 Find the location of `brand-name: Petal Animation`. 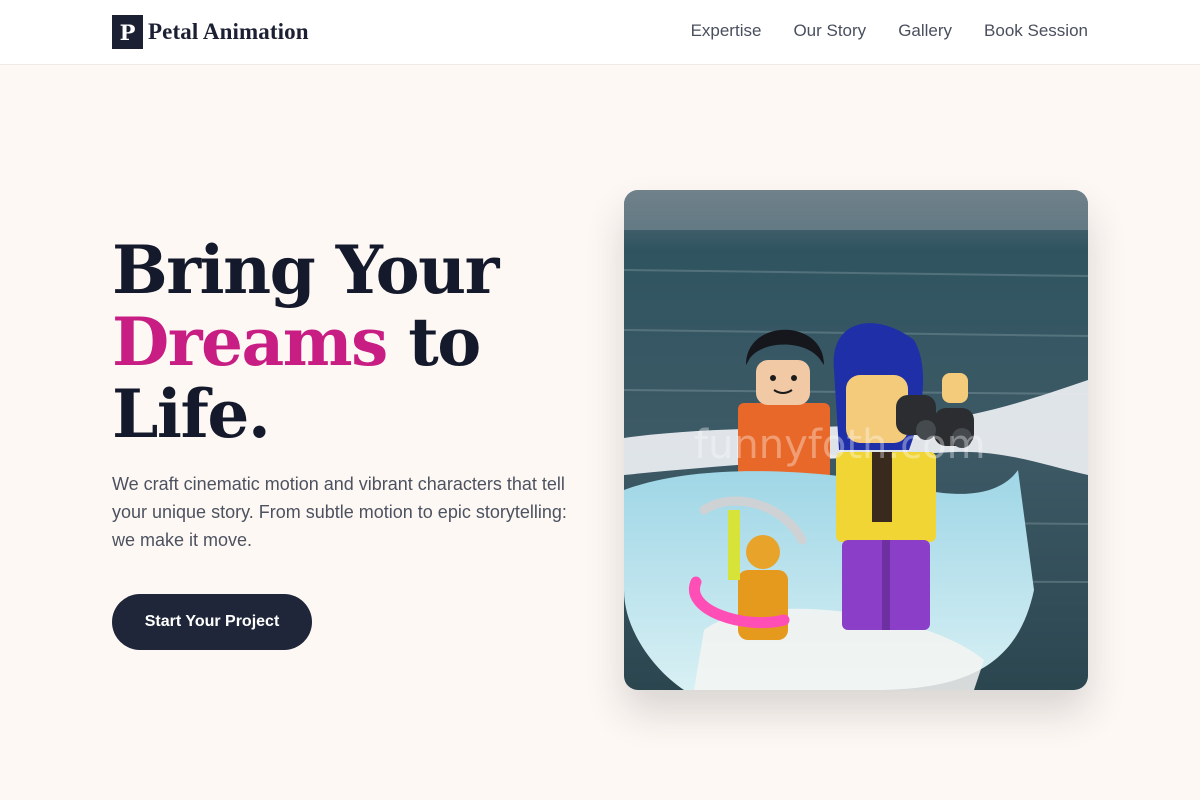

brand-name: Petal Animation is located at coordinates (228, 31).